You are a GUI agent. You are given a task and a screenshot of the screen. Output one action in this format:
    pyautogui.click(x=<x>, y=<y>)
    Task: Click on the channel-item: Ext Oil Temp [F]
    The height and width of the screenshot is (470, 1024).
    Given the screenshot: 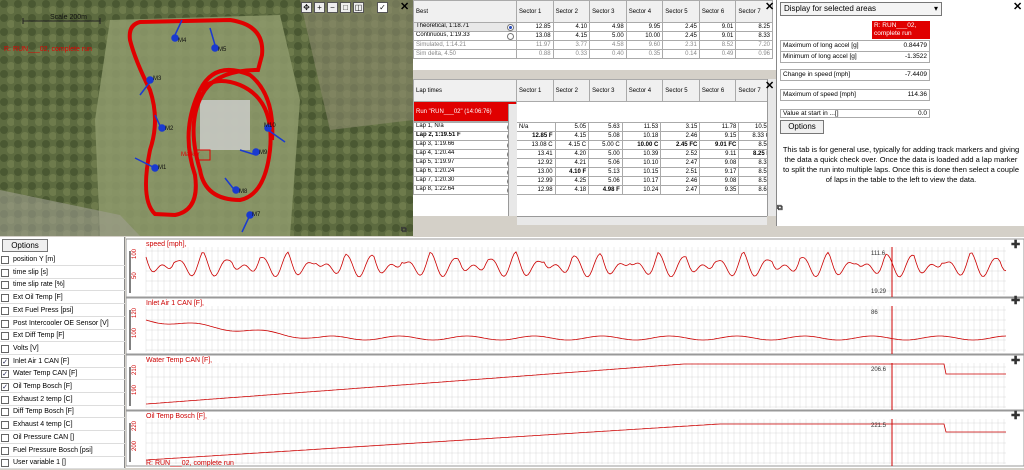 What is the action you would take?
    pyautogui.click(x=62, y=298)
    